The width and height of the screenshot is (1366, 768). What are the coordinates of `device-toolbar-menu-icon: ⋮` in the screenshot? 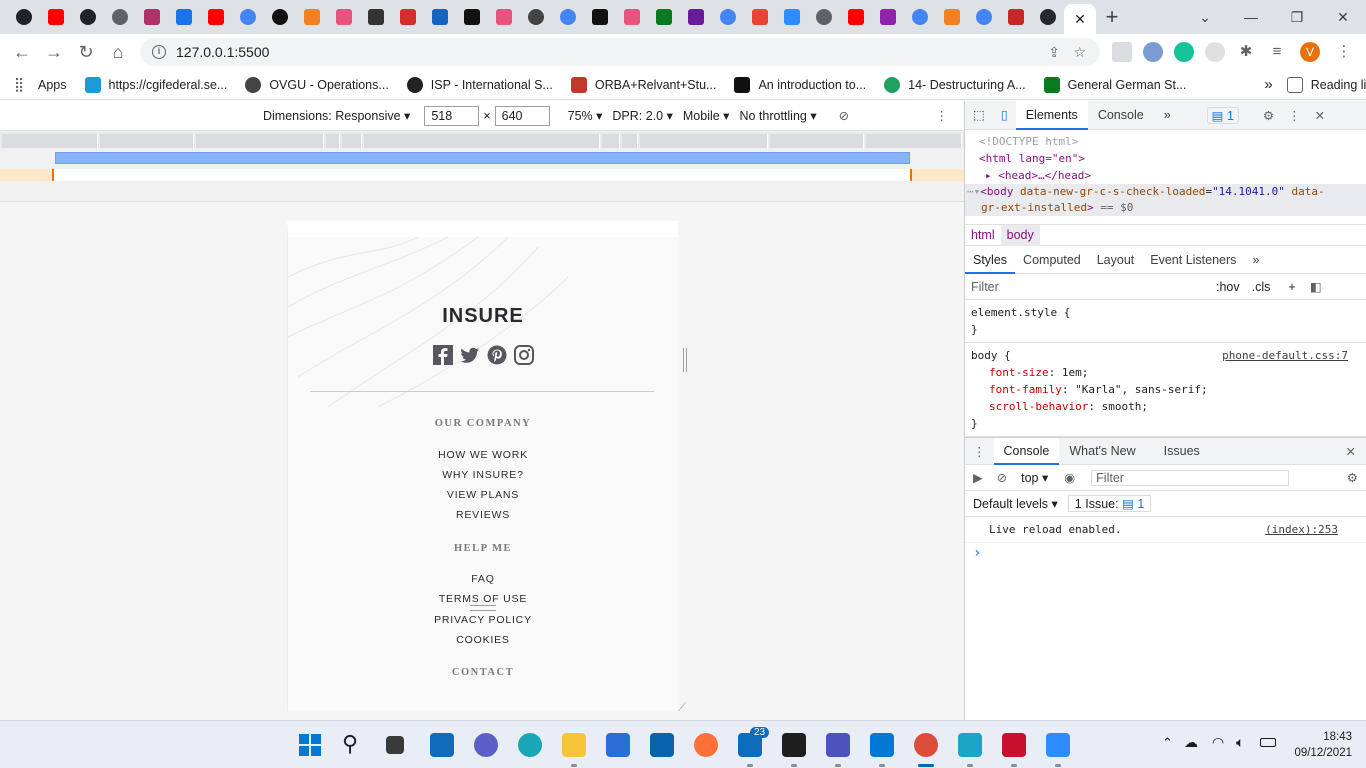 It's located at (942, 115).